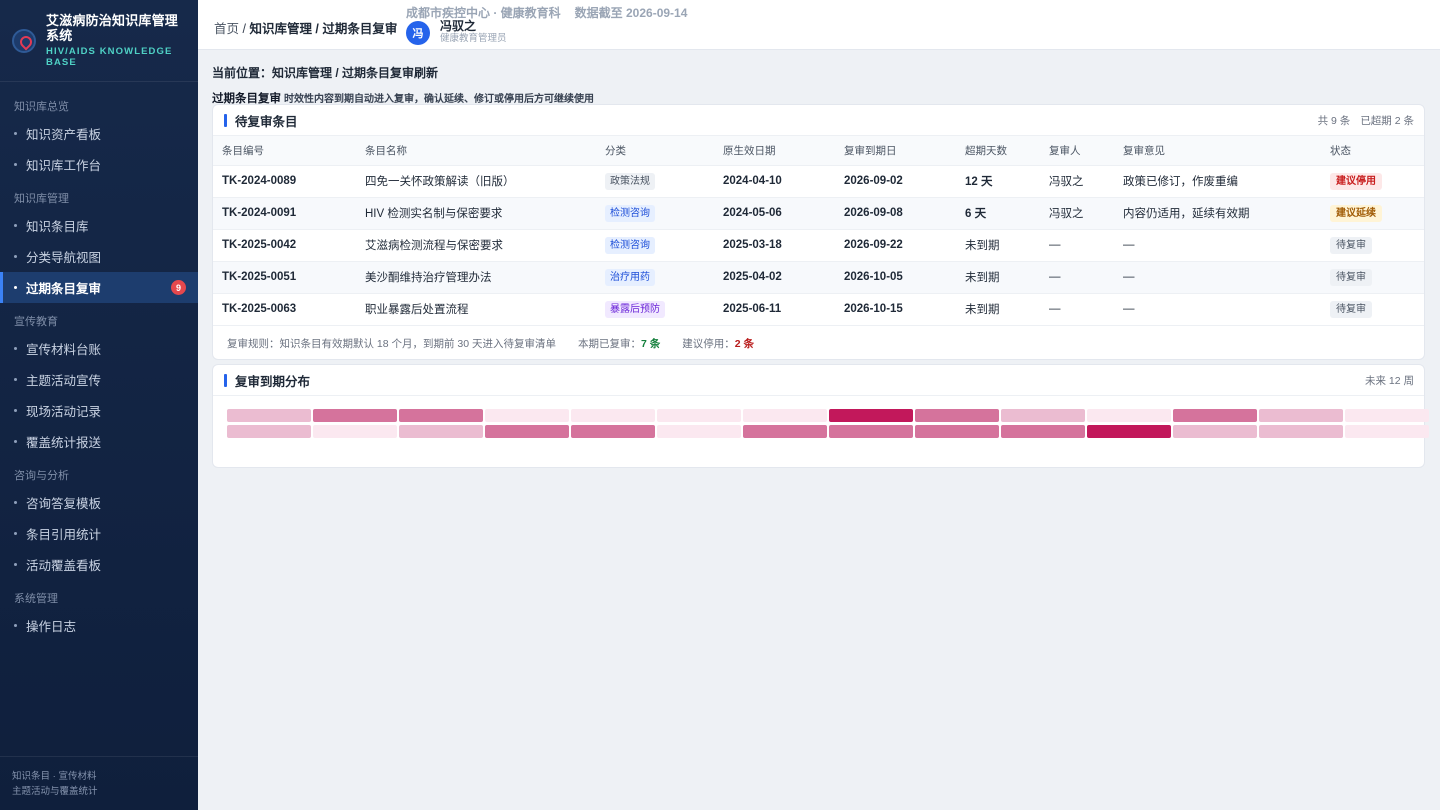  What do you see at coordinates (99, 783) in the screenshot?
I see `sidebar-footer: 知识条目 · 宣传材料 主题活动与覆盖统计` at bounding box center [99, 783].